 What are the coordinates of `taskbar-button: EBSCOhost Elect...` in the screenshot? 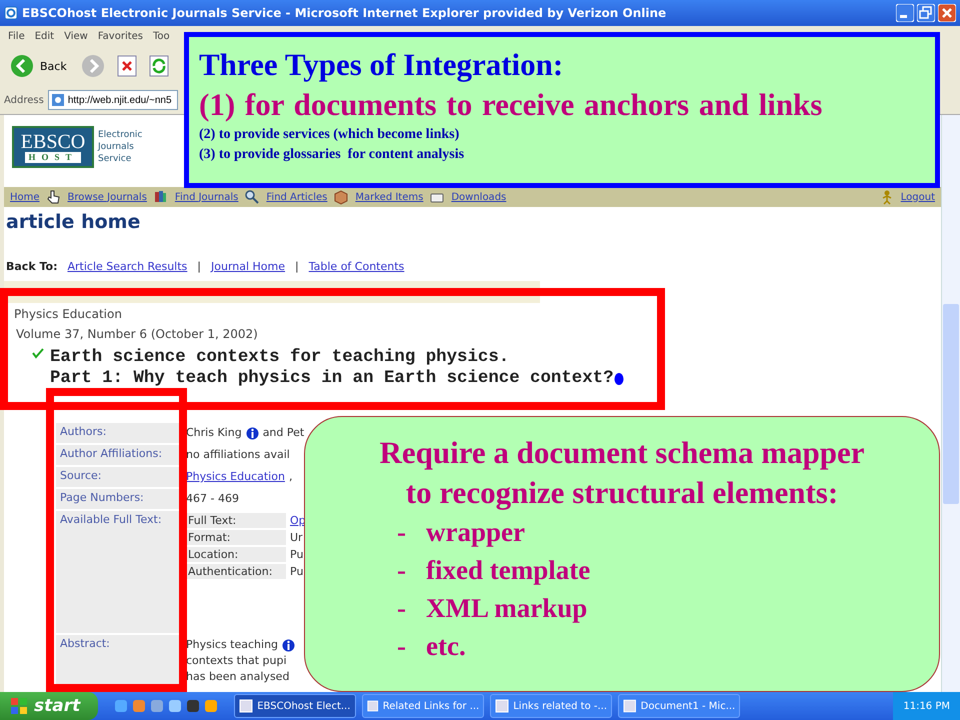 It's located at (295, 706).